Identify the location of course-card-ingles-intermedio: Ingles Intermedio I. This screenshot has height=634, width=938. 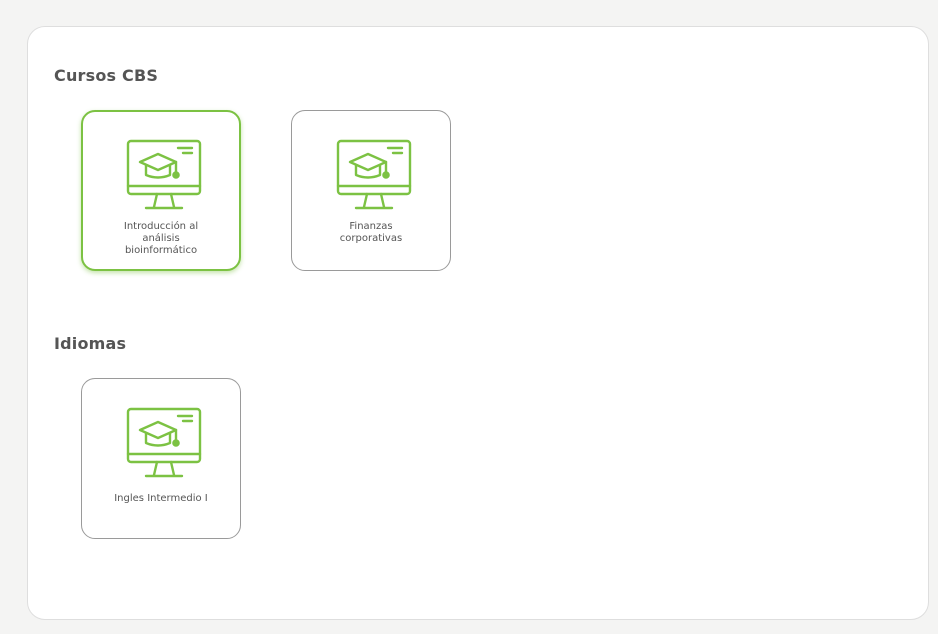
(161, 458).